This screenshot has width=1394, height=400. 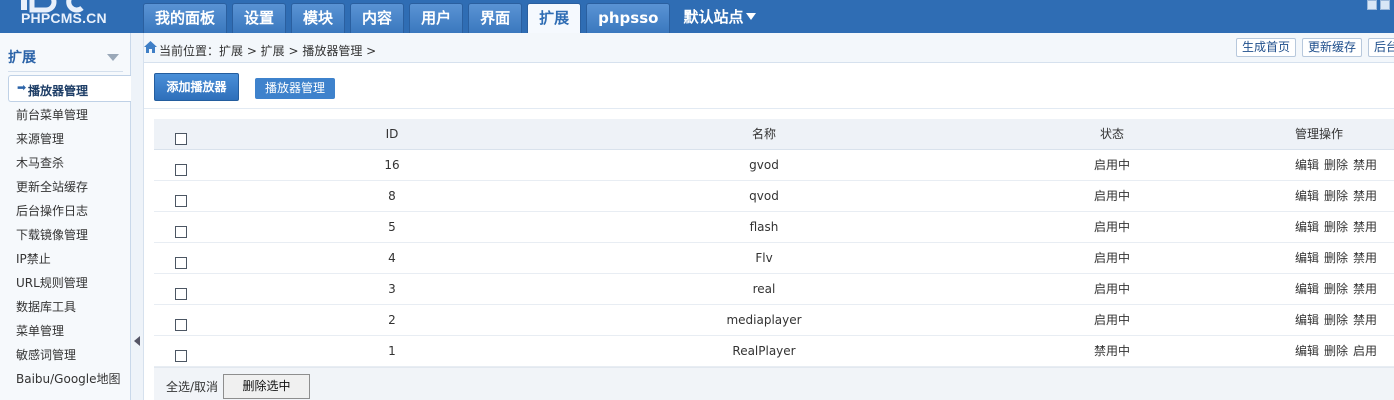 What do you see at coordinates (392, 134) in the screenshot?
I see `column-header-id: ID` at bounding box center [392, 134].